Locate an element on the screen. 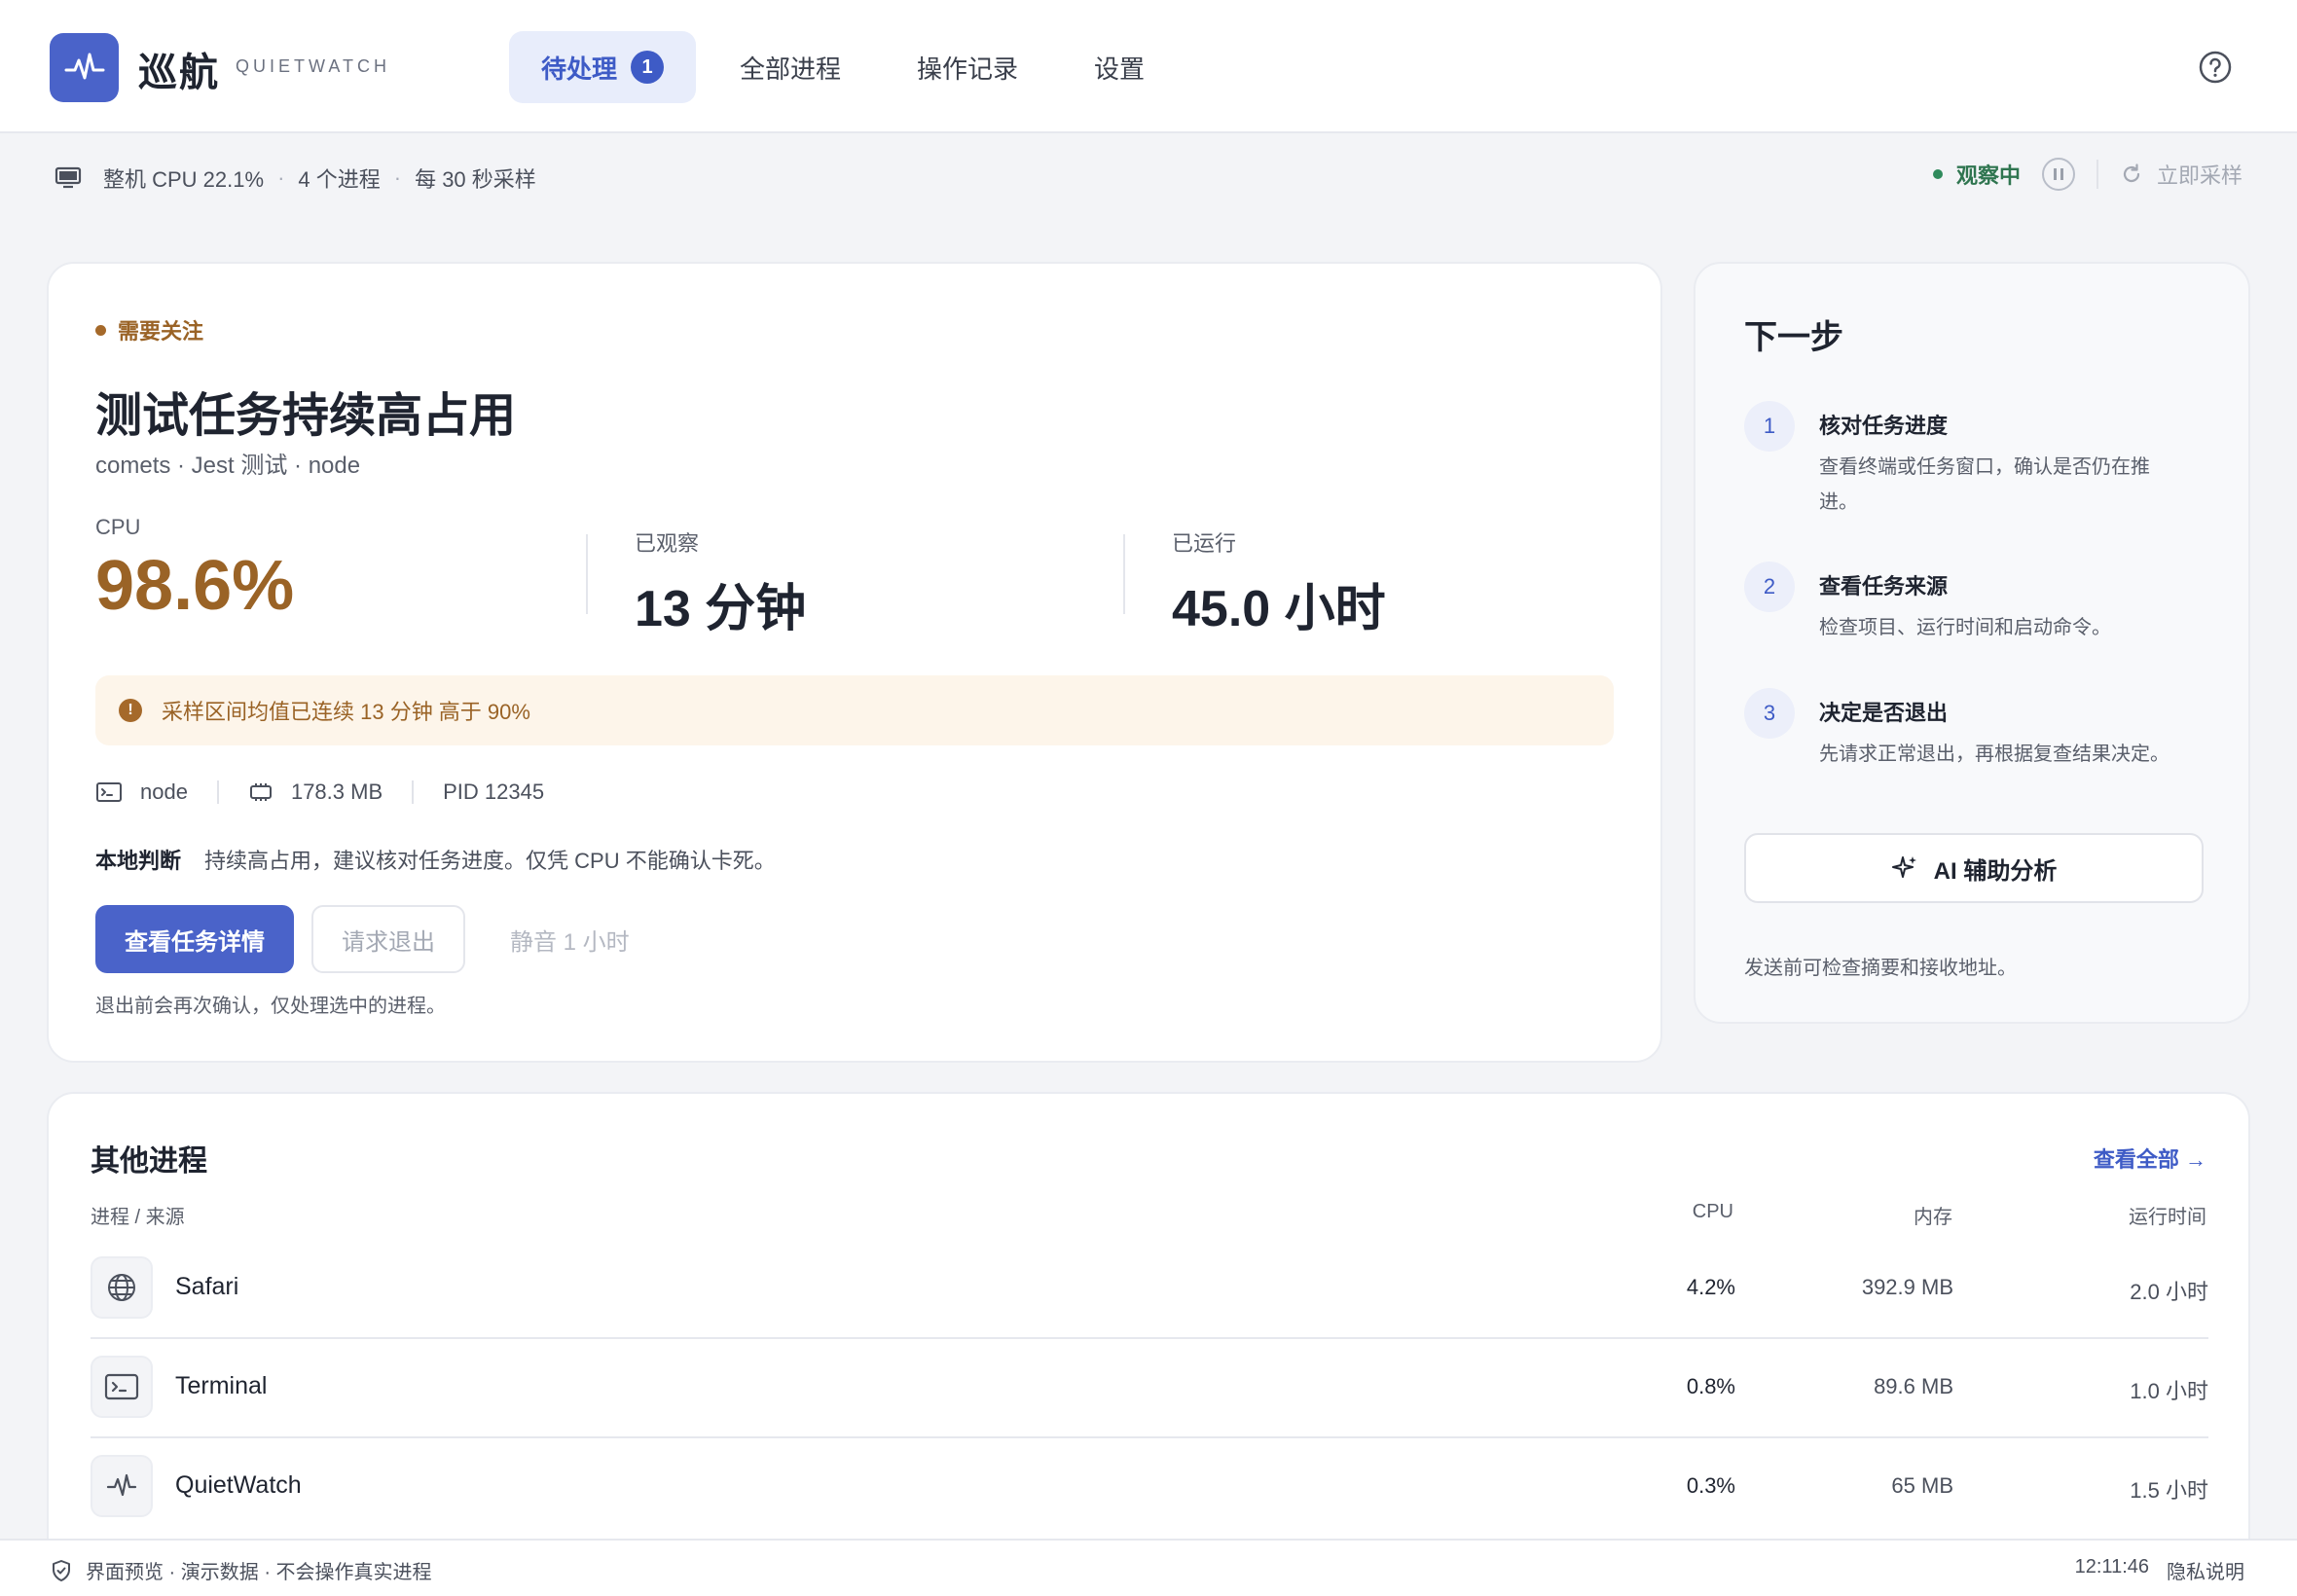  alert-icon: ! is located at coordinates (130, 711).